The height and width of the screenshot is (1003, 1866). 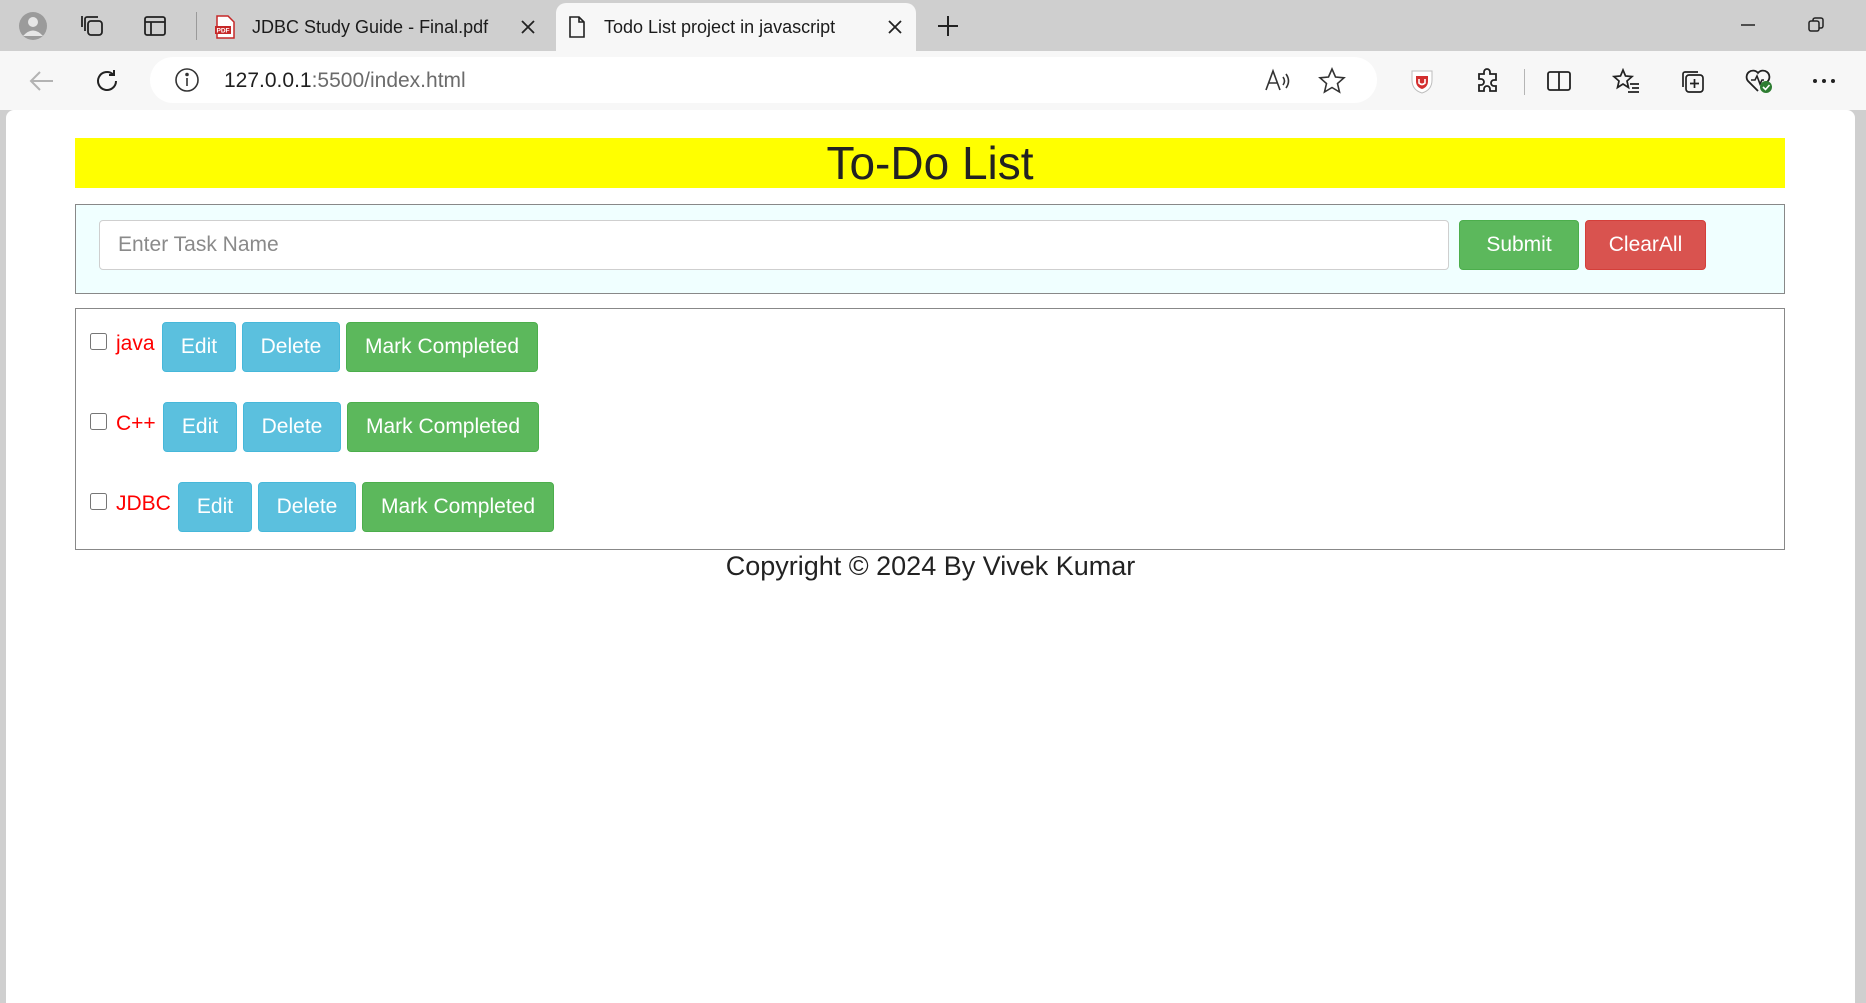 I want to click on browser-toolbar: 127.0.0.1:5500/index.html, so click(x=933, y=80).